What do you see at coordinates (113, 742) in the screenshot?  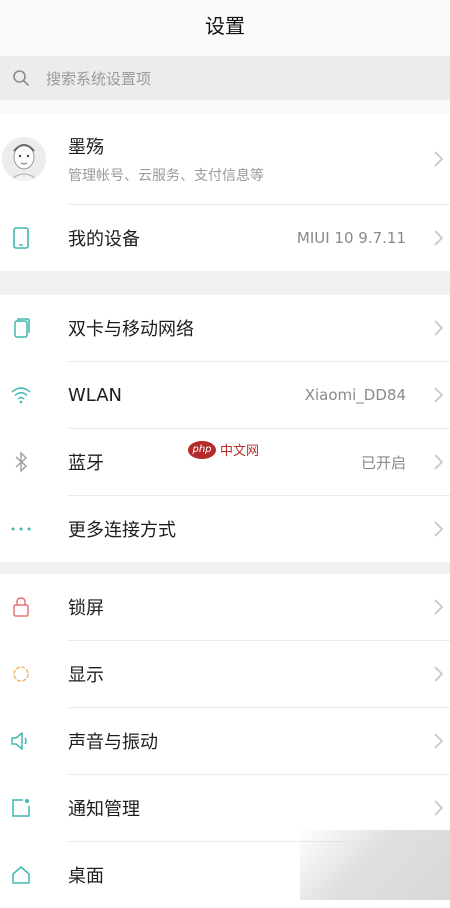 I see `sound-label: 声音与振动` at bounding box center [113, 742].